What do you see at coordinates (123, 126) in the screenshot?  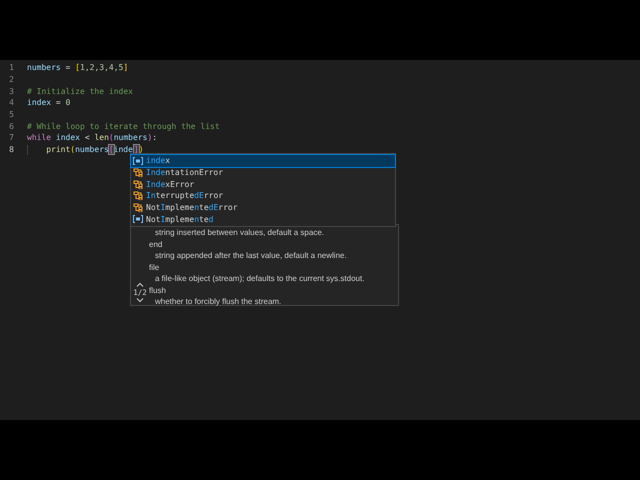 I see `code-line: # While loop to iterate through the list` at bounding box center [123, 126].